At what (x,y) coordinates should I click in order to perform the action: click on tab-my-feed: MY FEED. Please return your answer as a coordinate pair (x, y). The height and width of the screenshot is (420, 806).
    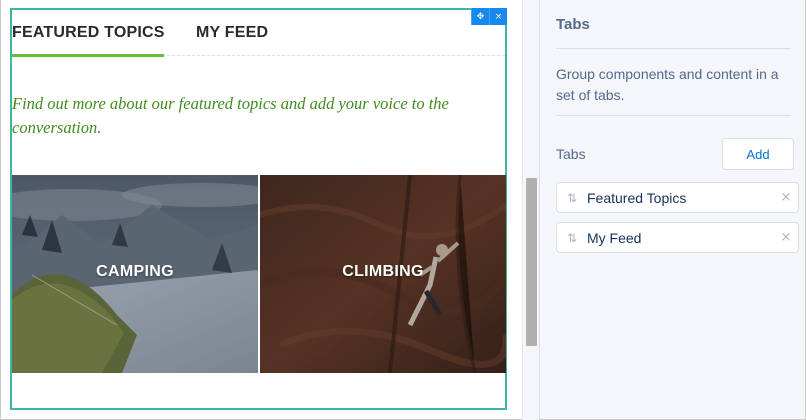
    Looking at the image, I should click on (232, 33).